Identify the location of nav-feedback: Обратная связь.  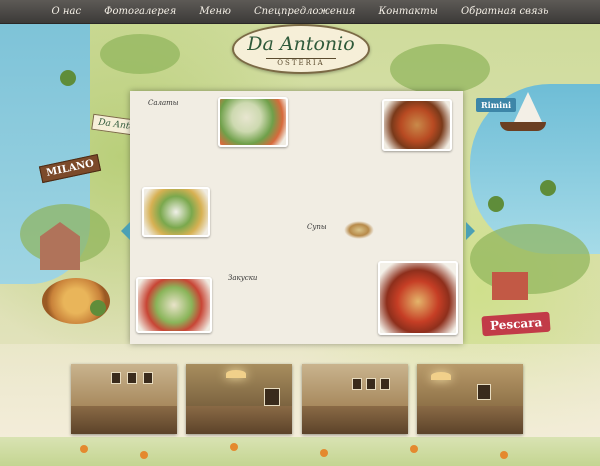
(504, 11).